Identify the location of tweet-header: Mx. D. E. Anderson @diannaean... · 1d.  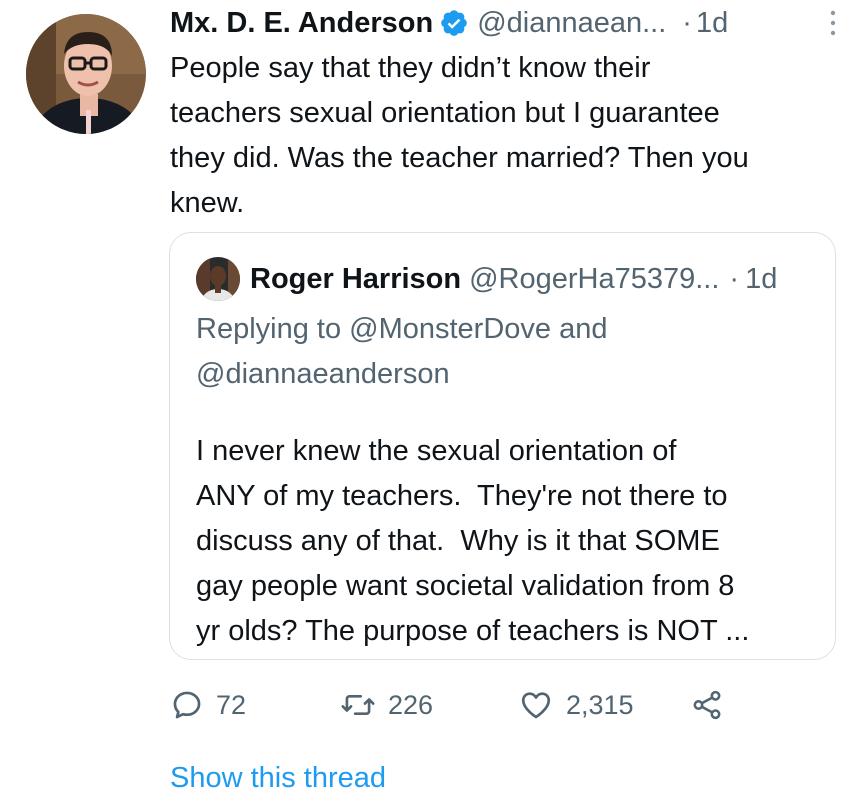
(510, 23).